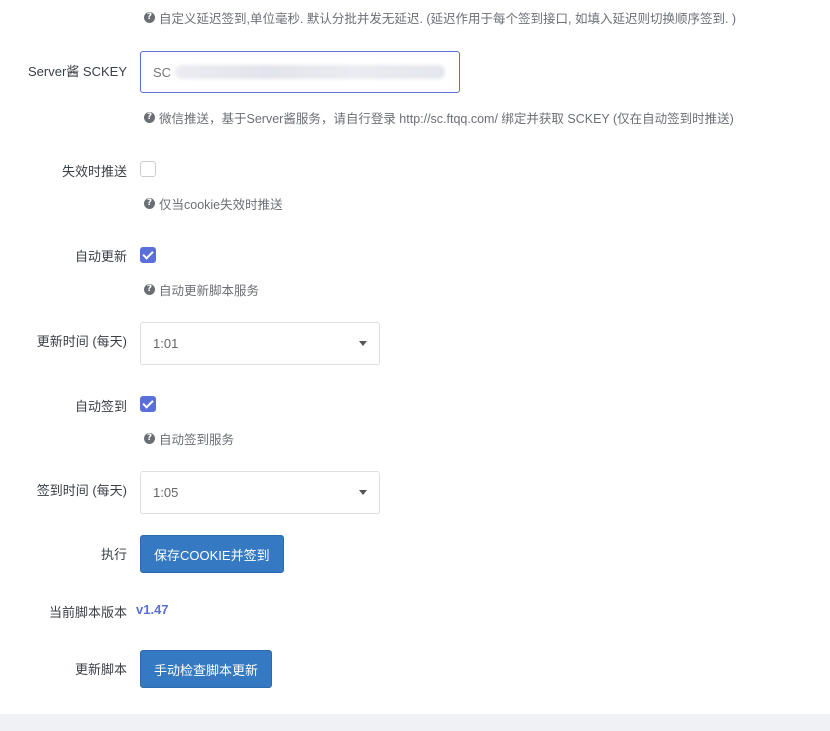 This screenshot has height=731, width=830. Describe the element at coordinates (221, 205) in the screenshot. I see `push-on-expire-help-text: 仅当cookie失效时推送` at that location.